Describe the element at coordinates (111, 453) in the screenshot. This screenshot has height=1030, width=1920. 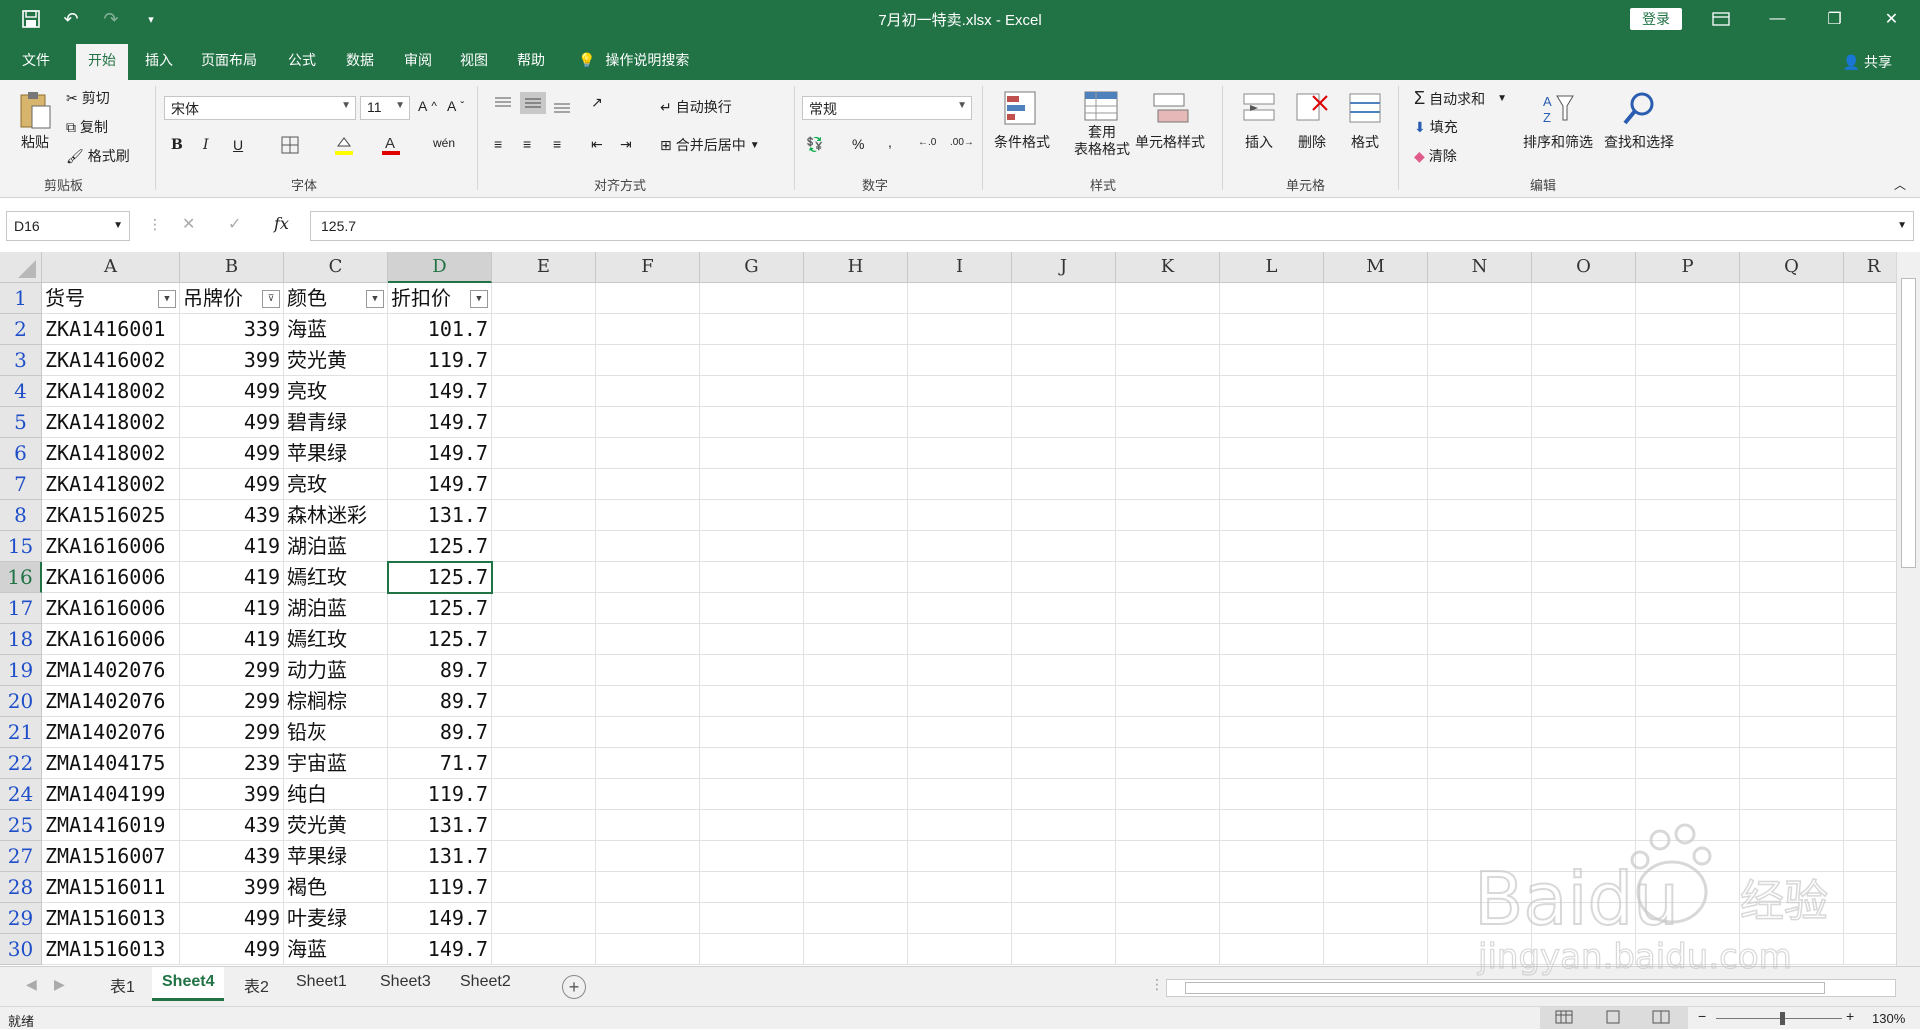
I see `cell-a: ZKA1418002` at that location.